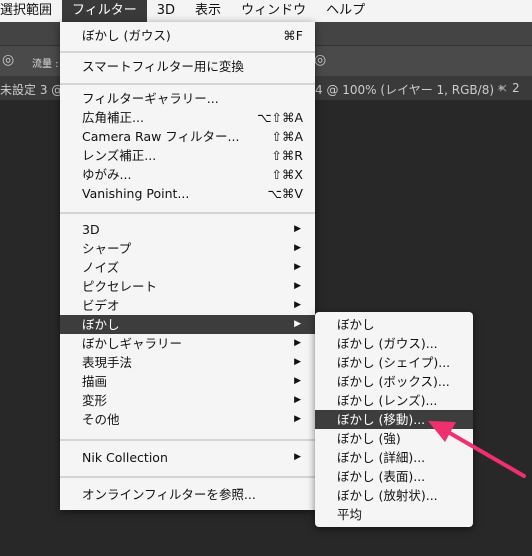 The image size is (532, 556). Describe the element at coordinates (442, 431) in the screenshot. I see `arrow-head` at that location.